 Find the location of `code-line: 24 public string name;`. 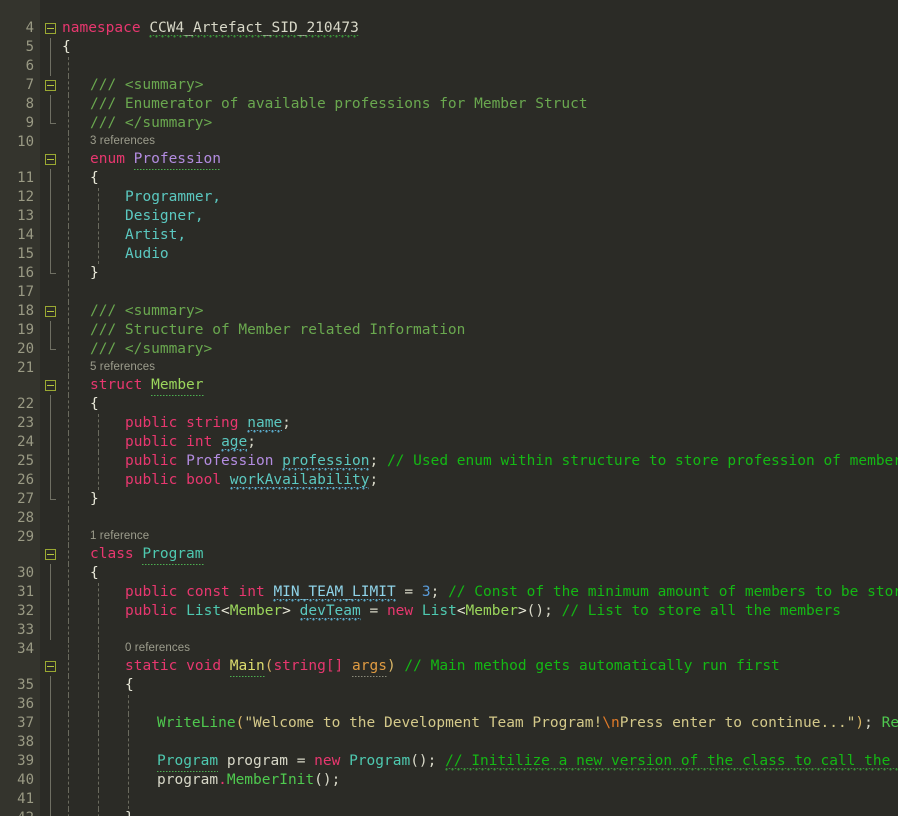

code-line: 24 public string name; is located at coordinates (449, 432).